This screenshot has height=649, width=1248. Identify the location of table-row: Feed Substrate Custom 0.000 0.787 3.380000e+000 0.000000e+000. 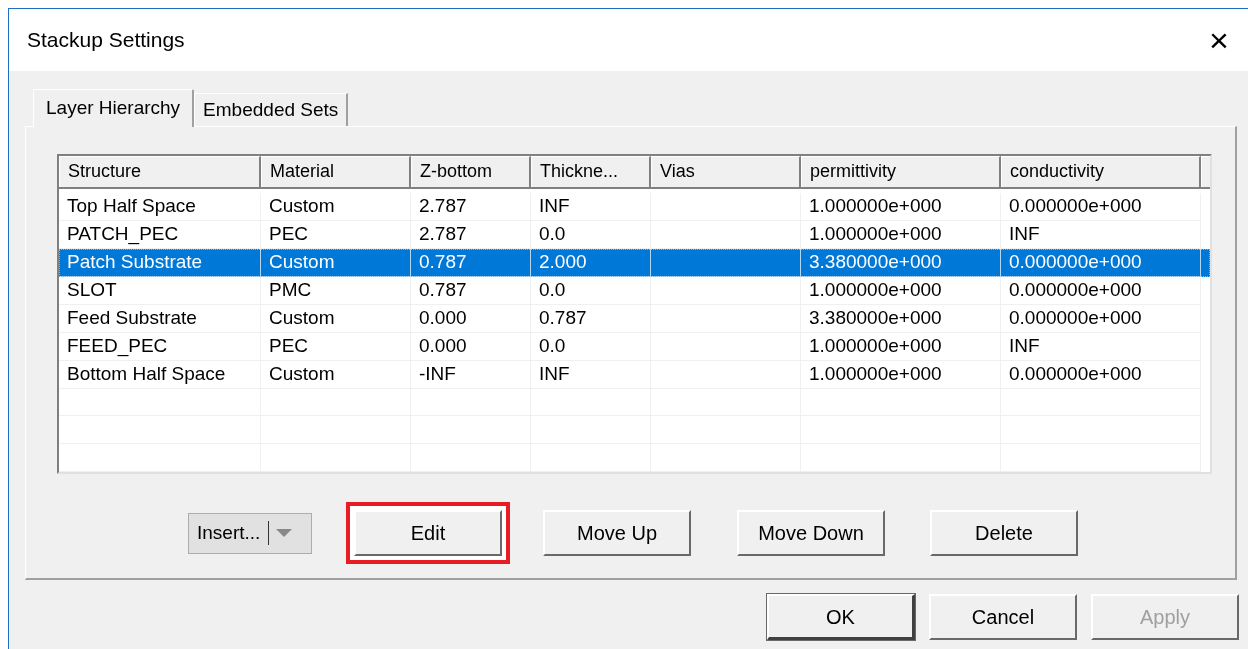
(634, 318).